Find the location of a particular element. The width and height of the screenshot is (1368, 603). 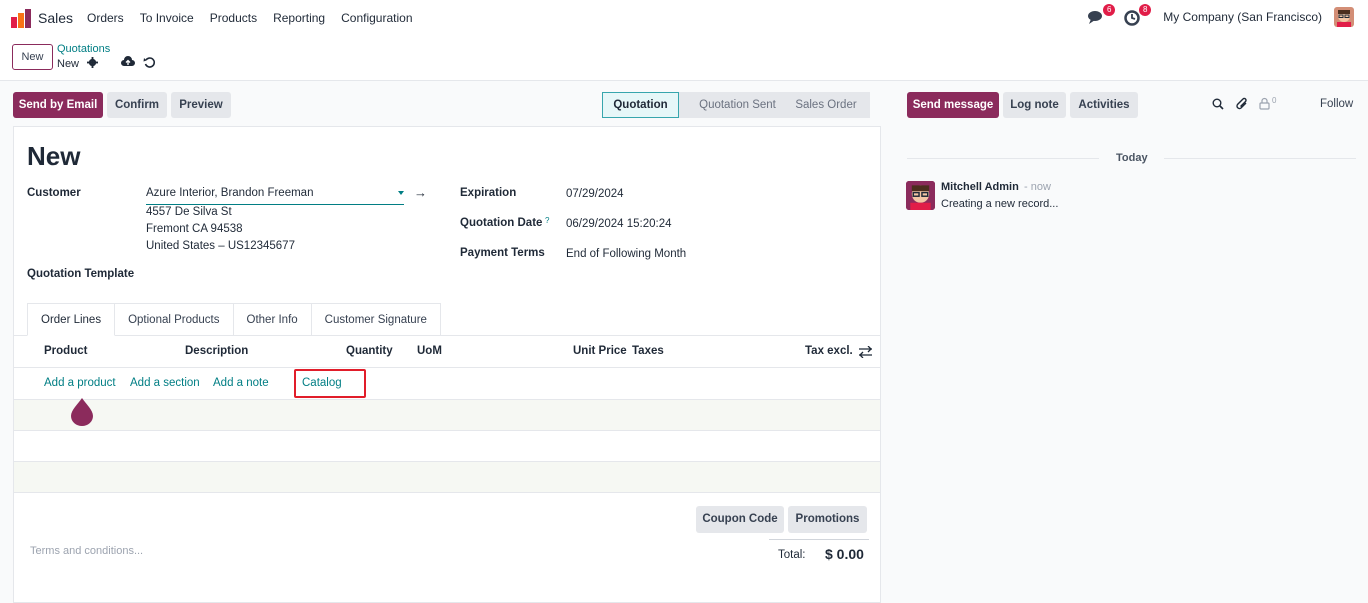

message-author: Mitchell Admin is located at coordinates (980, 187).